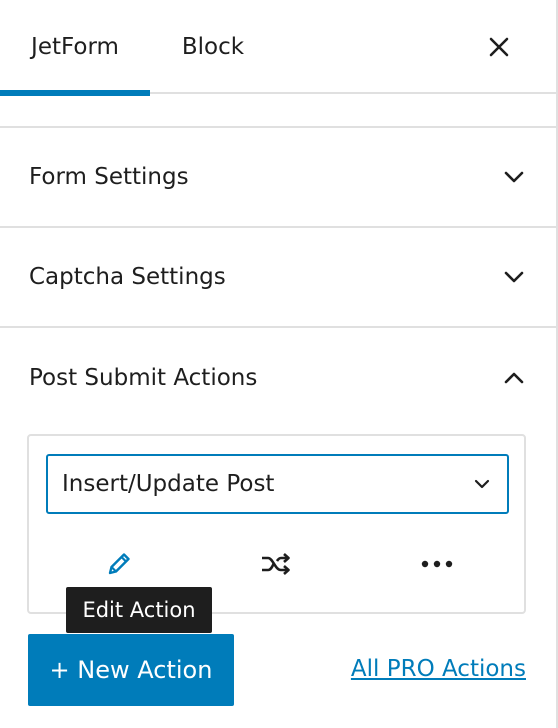 The height and width of the screenshot is (728, 558). What do you see at coordinates (278, 278) in the screenshot?
I see `captcha-settings-panel-toggle: Captcha Settings` at bounding box center [278, 278].